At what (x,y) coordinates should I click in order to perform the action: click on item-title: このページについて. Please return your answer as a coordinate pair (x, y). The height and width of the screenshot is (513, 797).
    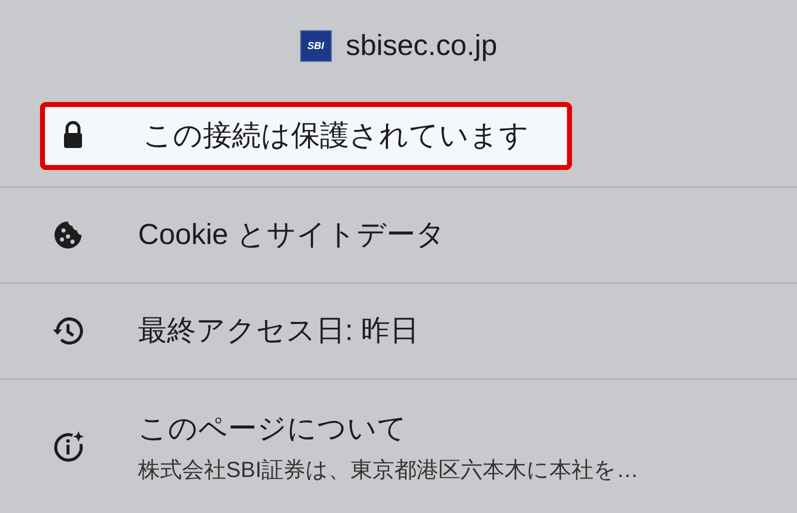
    Looking at the image, I should click on (273, 429).